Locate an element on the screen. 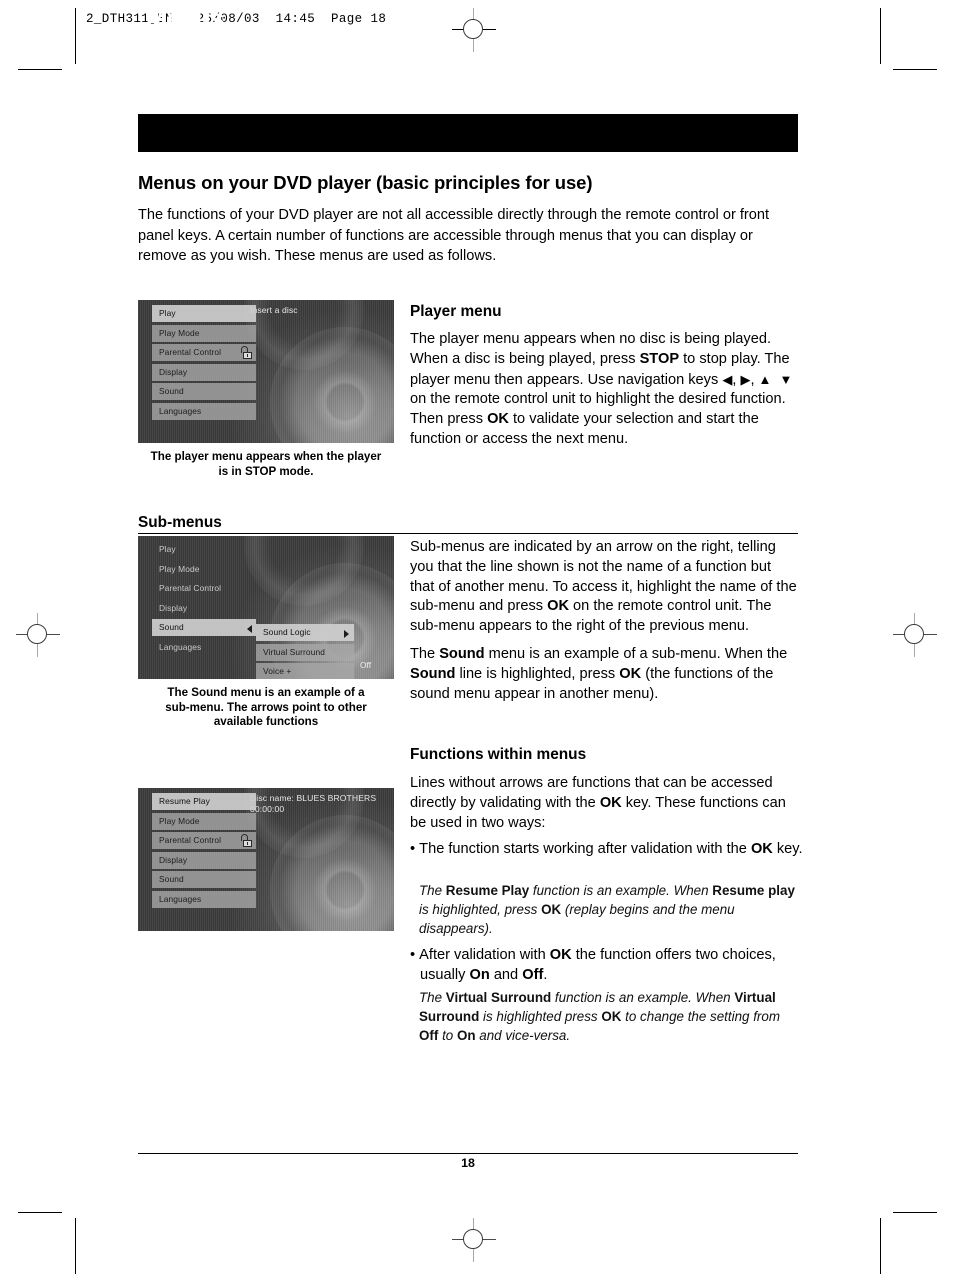  text-run: is highlighted press is located at coordinates (540, 1016).